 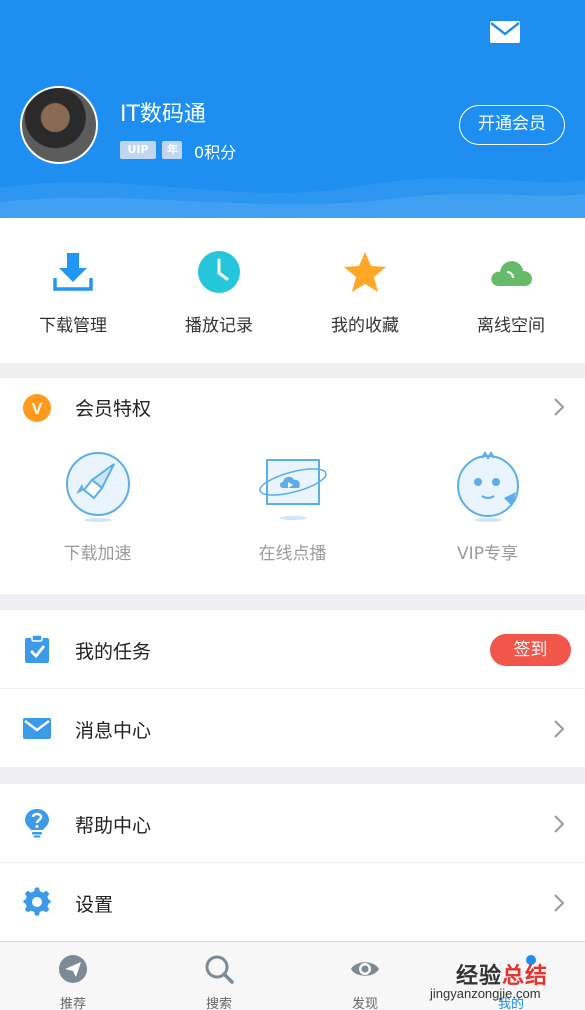 I want to click on vip-badge: UIP, so click(x=138, y=150).